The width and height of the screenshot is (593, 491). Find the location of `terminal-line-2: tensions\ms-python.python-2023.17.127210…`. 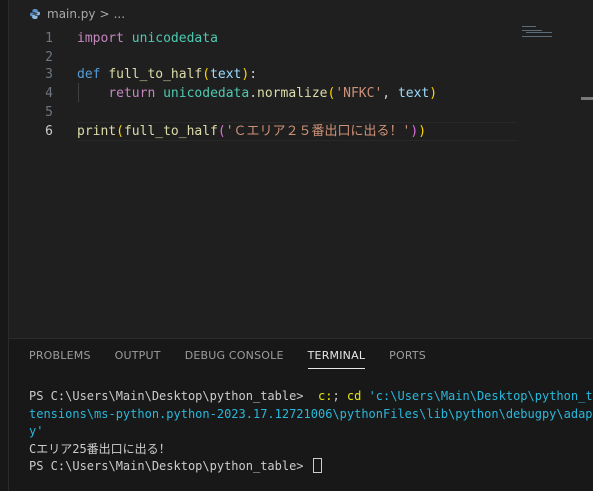

terminal-line-2: tensions\ms-python.python-2023.17.127210… is located at coordinates (311, 413).